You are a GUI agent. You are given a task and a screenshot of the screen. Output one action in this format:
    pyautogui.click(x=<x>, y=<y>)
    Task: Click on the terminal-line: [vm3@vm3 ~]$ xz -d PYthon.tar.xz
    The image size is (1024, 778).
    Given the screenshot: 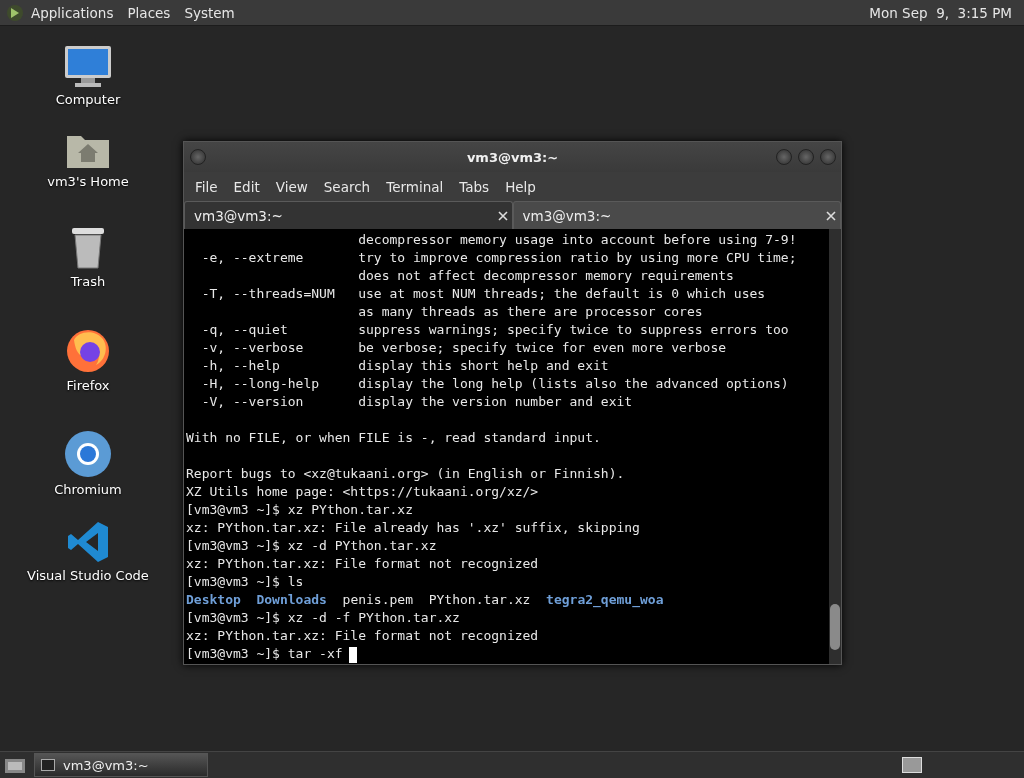 What is the action you would take?
    pyautogui.click(x=311, y=545)
    